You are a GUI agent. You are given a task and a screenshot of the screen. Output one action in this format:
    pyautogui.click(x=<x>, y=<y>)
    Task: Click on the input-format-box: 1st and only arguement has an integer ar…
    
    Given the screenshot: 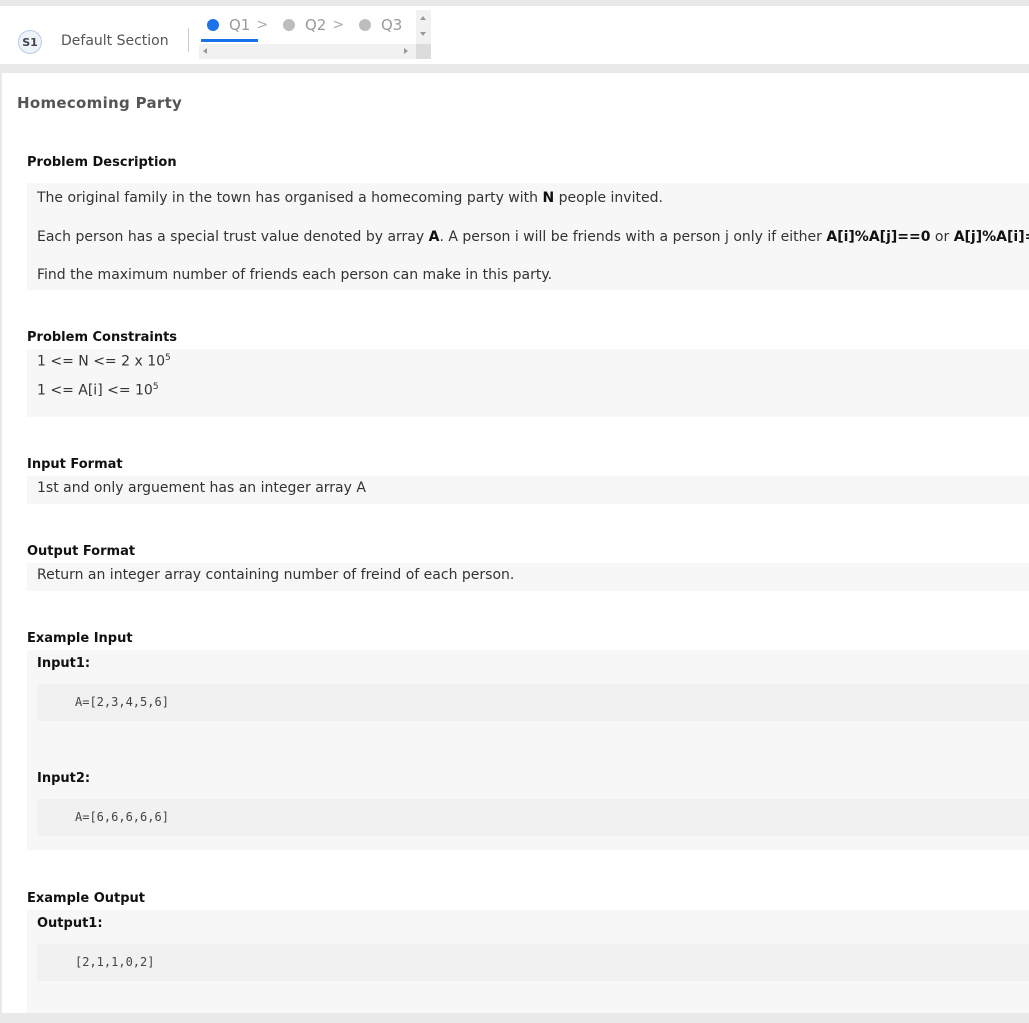 What is the action you would take?
    pyautogui.click(x=528, y=490)
    